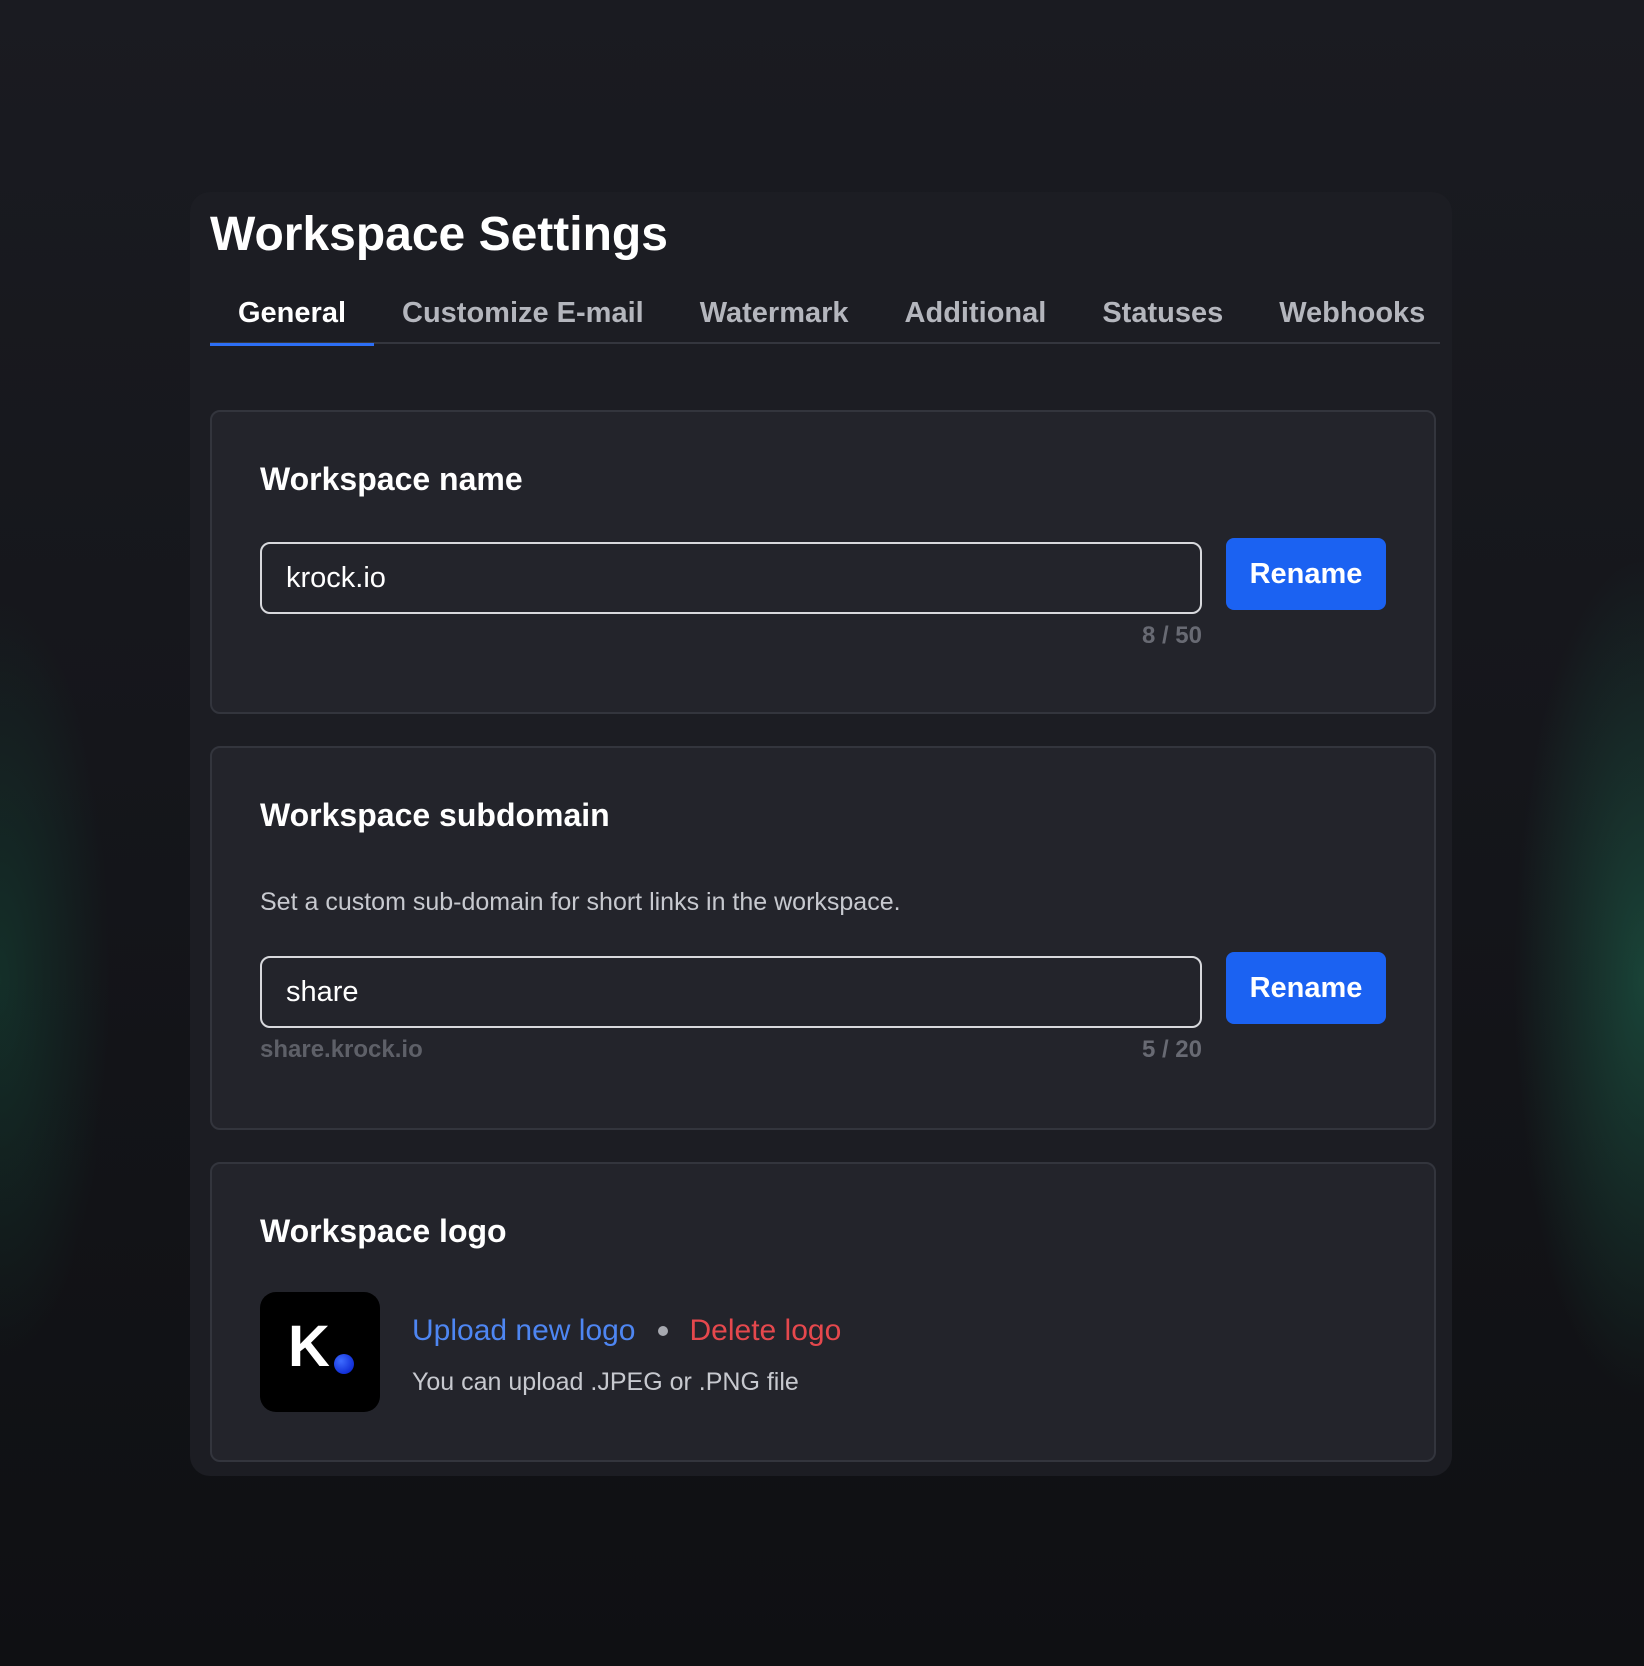 The height and width of the screenshot is (1666, 1644). What do you see at coordinates (766, 1331) in the screenshot?
I see `delete-logo-link: Delete logo` at bounding box center [766, 1331].